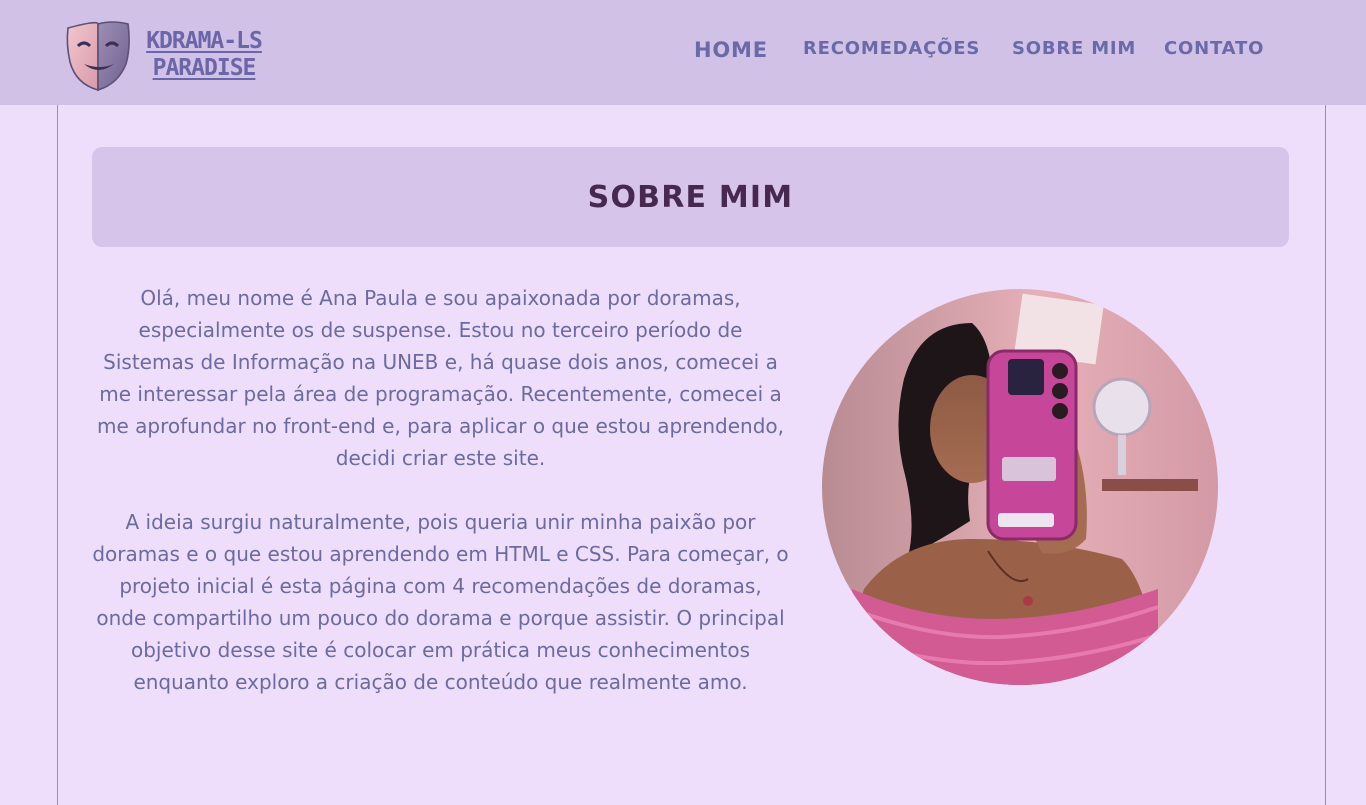 The image size is (1366, 805). I want to click on logo-line-2: PARADISE, so click(204, 68).